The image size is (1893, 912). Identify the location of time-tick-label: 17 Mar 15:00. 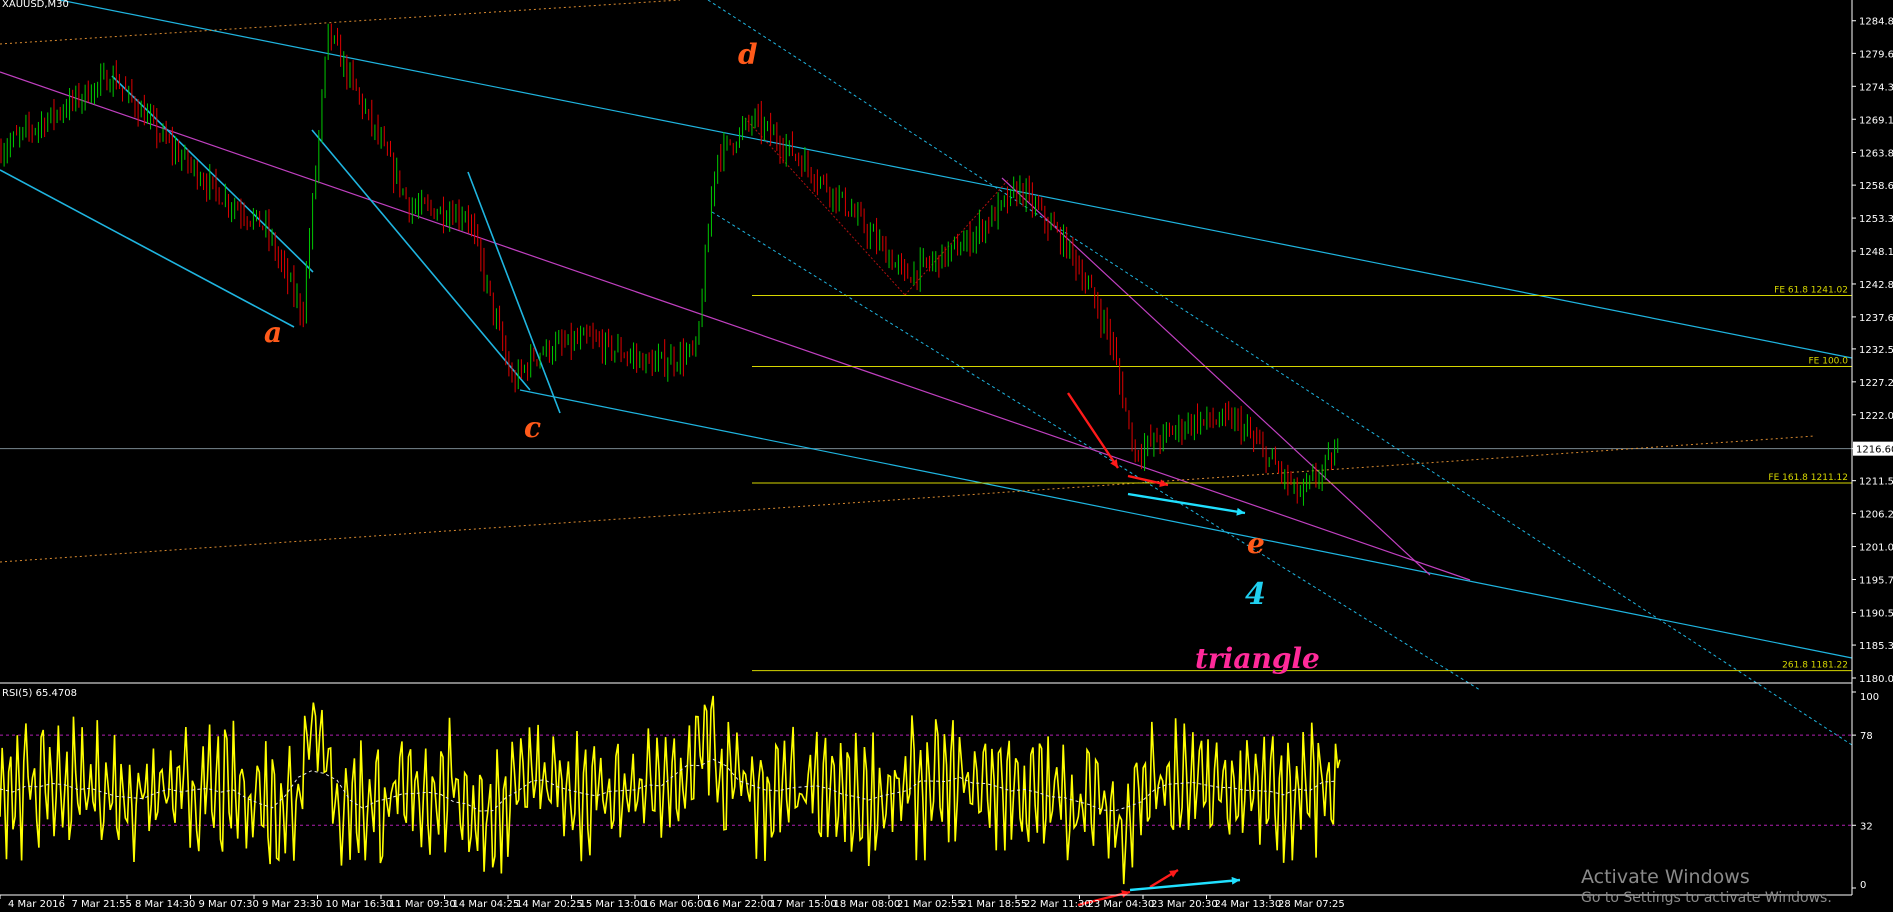
(803, 904).